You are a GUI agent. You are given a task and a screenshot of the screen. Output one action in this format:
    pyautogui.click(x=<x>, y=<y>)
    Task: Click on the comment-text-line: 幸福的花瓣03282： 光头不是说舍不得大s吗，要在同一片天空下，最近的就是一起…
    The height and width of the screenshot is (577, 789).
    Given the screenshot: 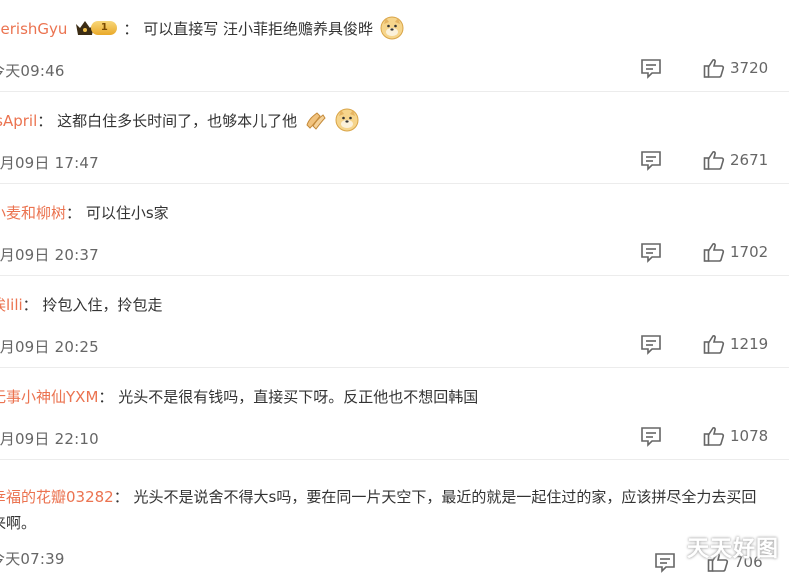 What is the action you would take?
    pyautogui.click(x=385, y=510)
    